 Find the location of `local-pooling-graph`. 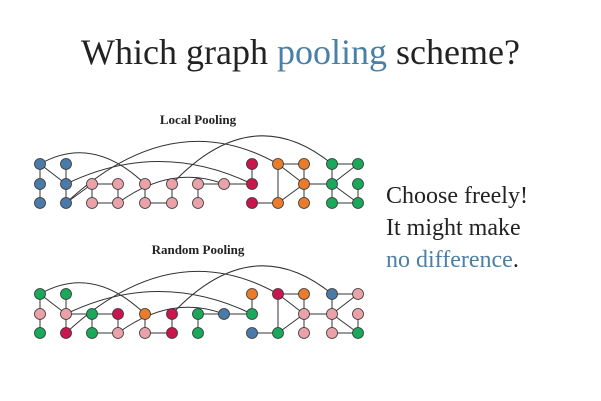

local-pooling-graph is located at coordinates (199, 172).